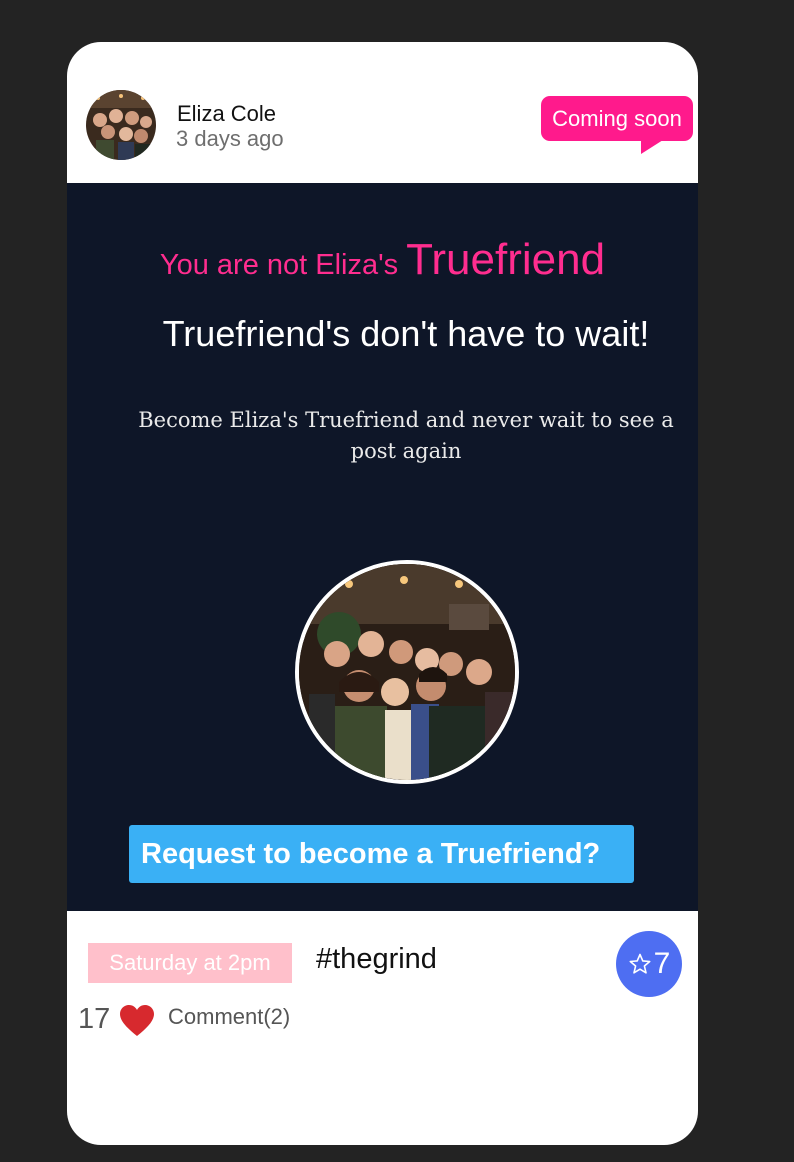 Image resolution: width=794 pixels, height=1162 pixels. I want to click on coming-soon-label: Coming soon, so click(617, 118).